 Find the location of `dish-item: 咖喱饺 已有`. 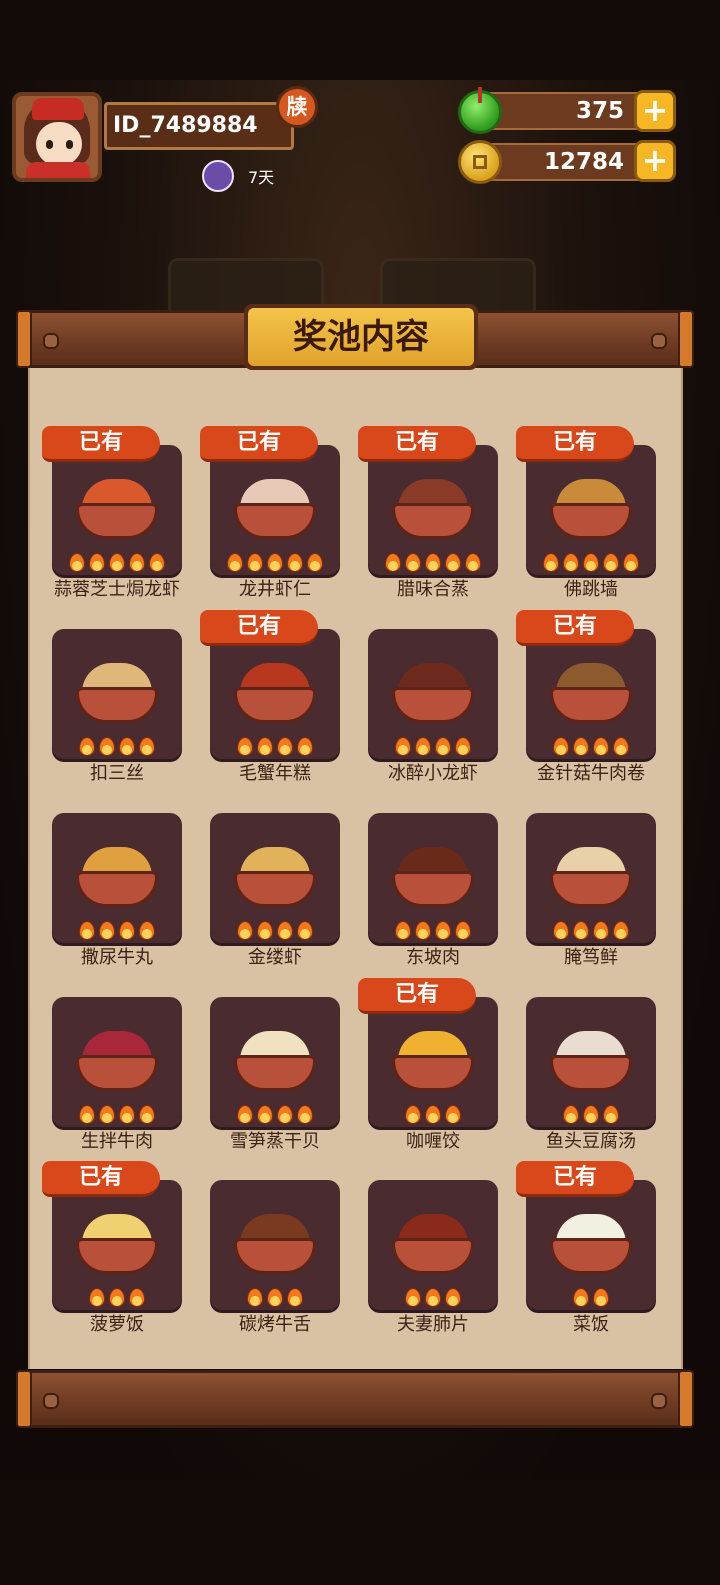

dish-item: 咖喱饺 已有 is located at coordinates (434, 1059).